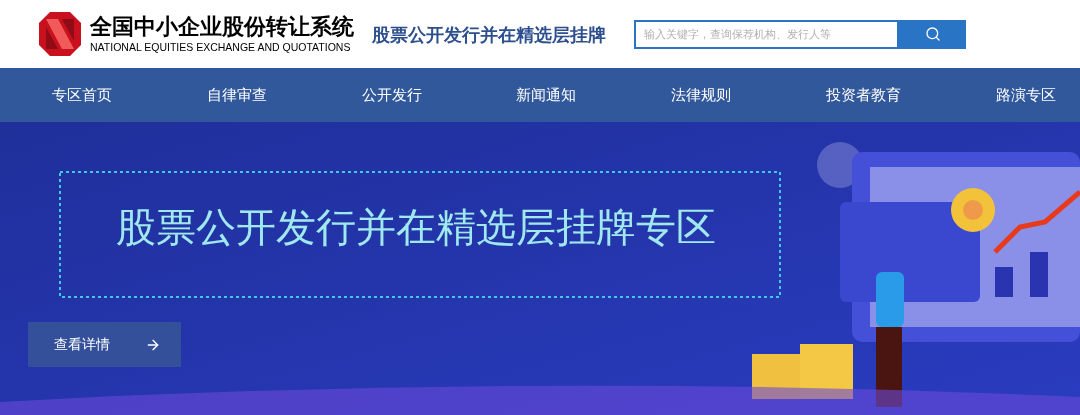 Image resolution: width=1080 pixels, height=415 pixels. I want to click on section-title: 股票公开发行并在精选层挂牌, so click(489, 34).